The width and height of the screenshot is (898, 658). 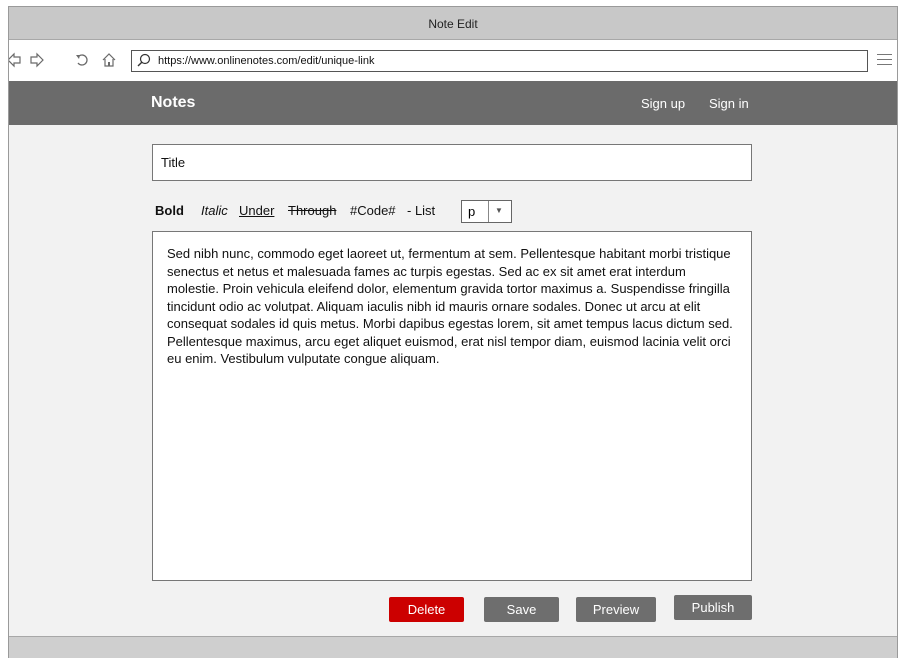 I want to click on back-icon, so click(x=16, y=61).